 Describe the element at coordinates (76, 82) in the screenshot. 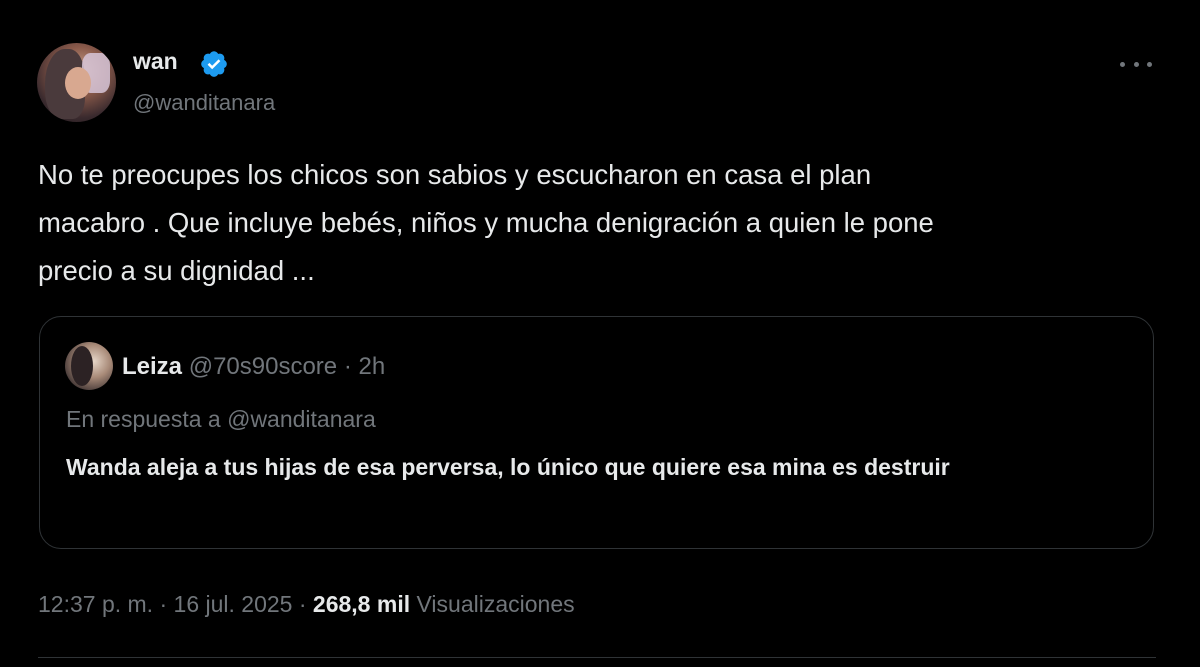

I see `author-avatar` at that location.